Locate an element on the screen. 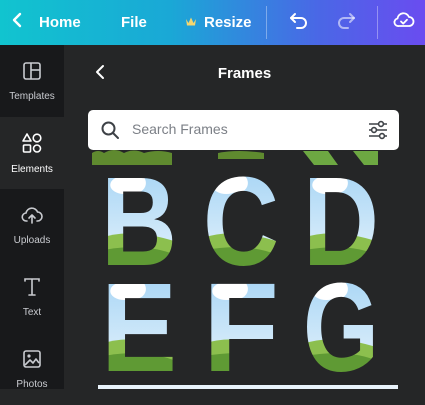 This screenshot has height=405, width=425. image-icon is located at coordinates (32, 361).